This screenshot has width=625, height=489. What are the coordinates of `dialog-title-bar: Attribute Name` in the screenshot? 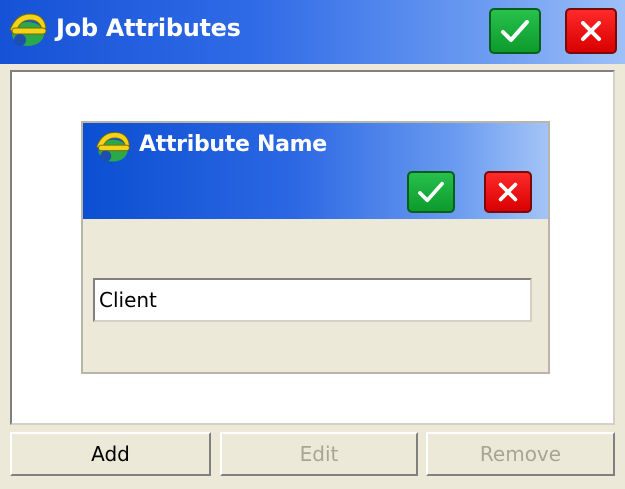 It's located at (315, 171).